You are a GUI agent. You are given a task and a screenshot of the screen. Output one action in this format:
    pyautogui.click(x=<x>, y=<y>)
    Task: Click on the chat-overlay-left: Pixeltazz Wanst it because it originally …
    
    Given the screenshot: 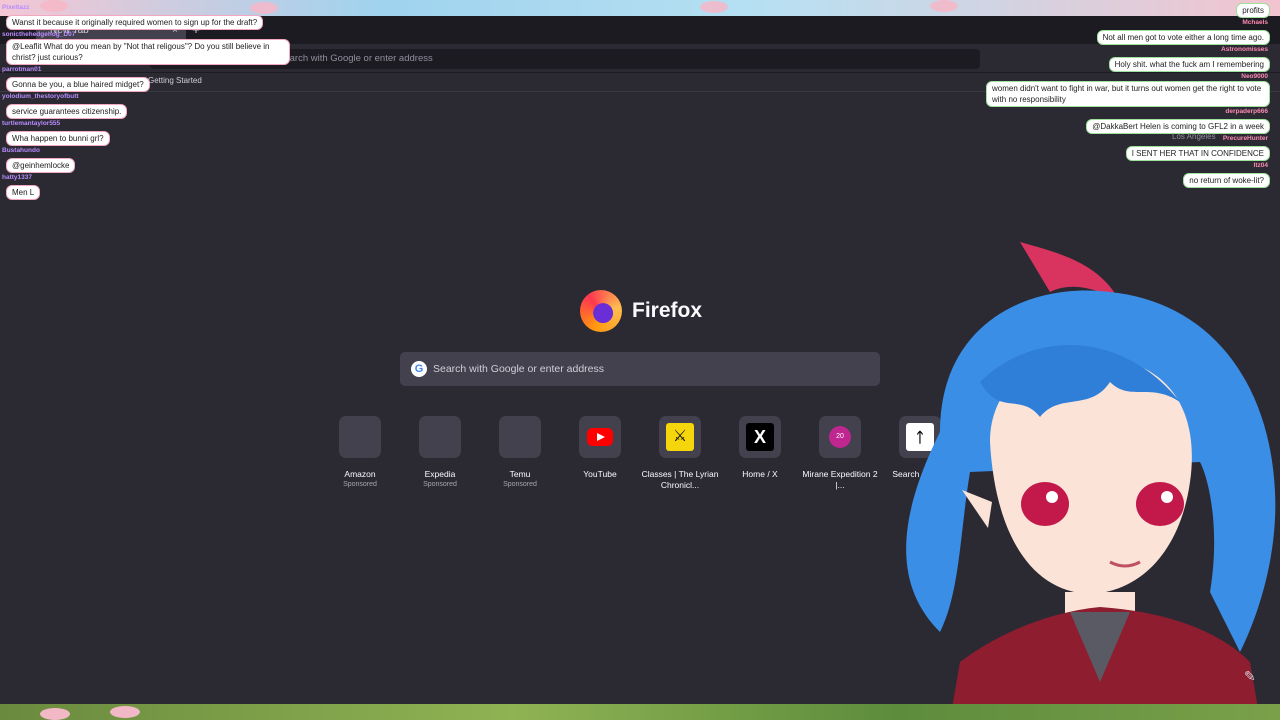 What is the action you would take?
    pyautogui.click(x=145, y=102)
    